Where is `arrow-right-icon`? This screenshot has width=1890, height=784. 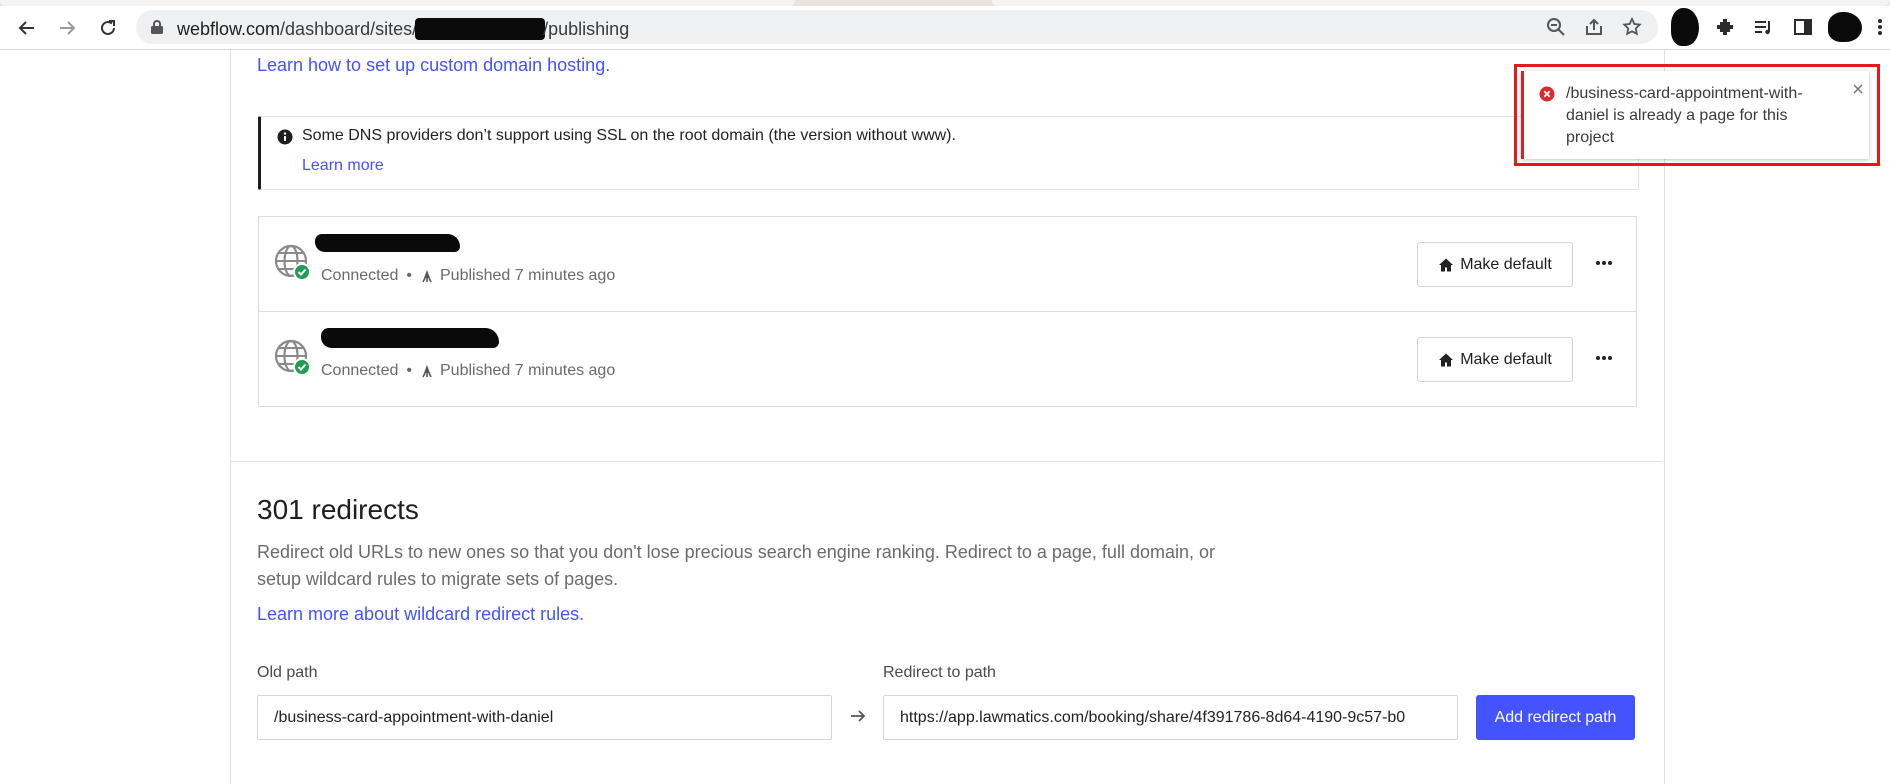 arrow-right-icon is located at coordinates (858, 718).